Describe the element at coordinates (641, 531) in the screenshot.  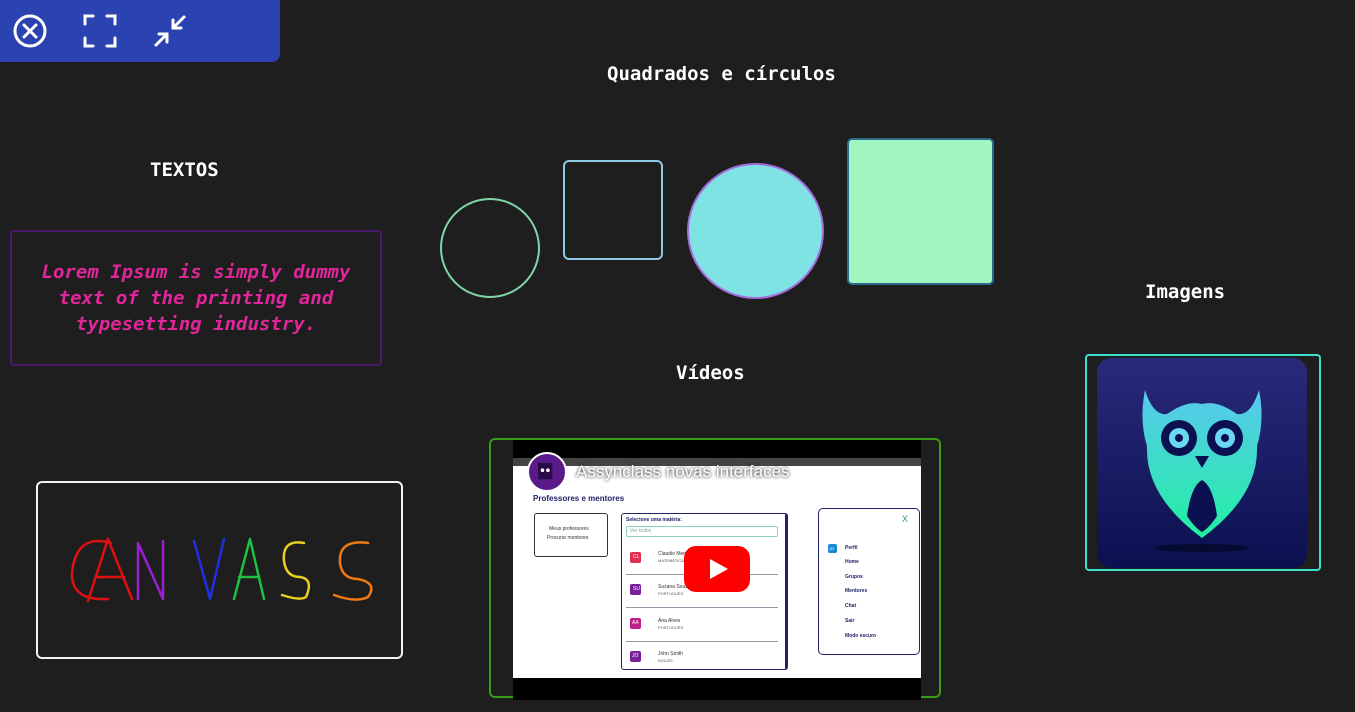
I see `video-select-placeholder: Ver todos` at that location.